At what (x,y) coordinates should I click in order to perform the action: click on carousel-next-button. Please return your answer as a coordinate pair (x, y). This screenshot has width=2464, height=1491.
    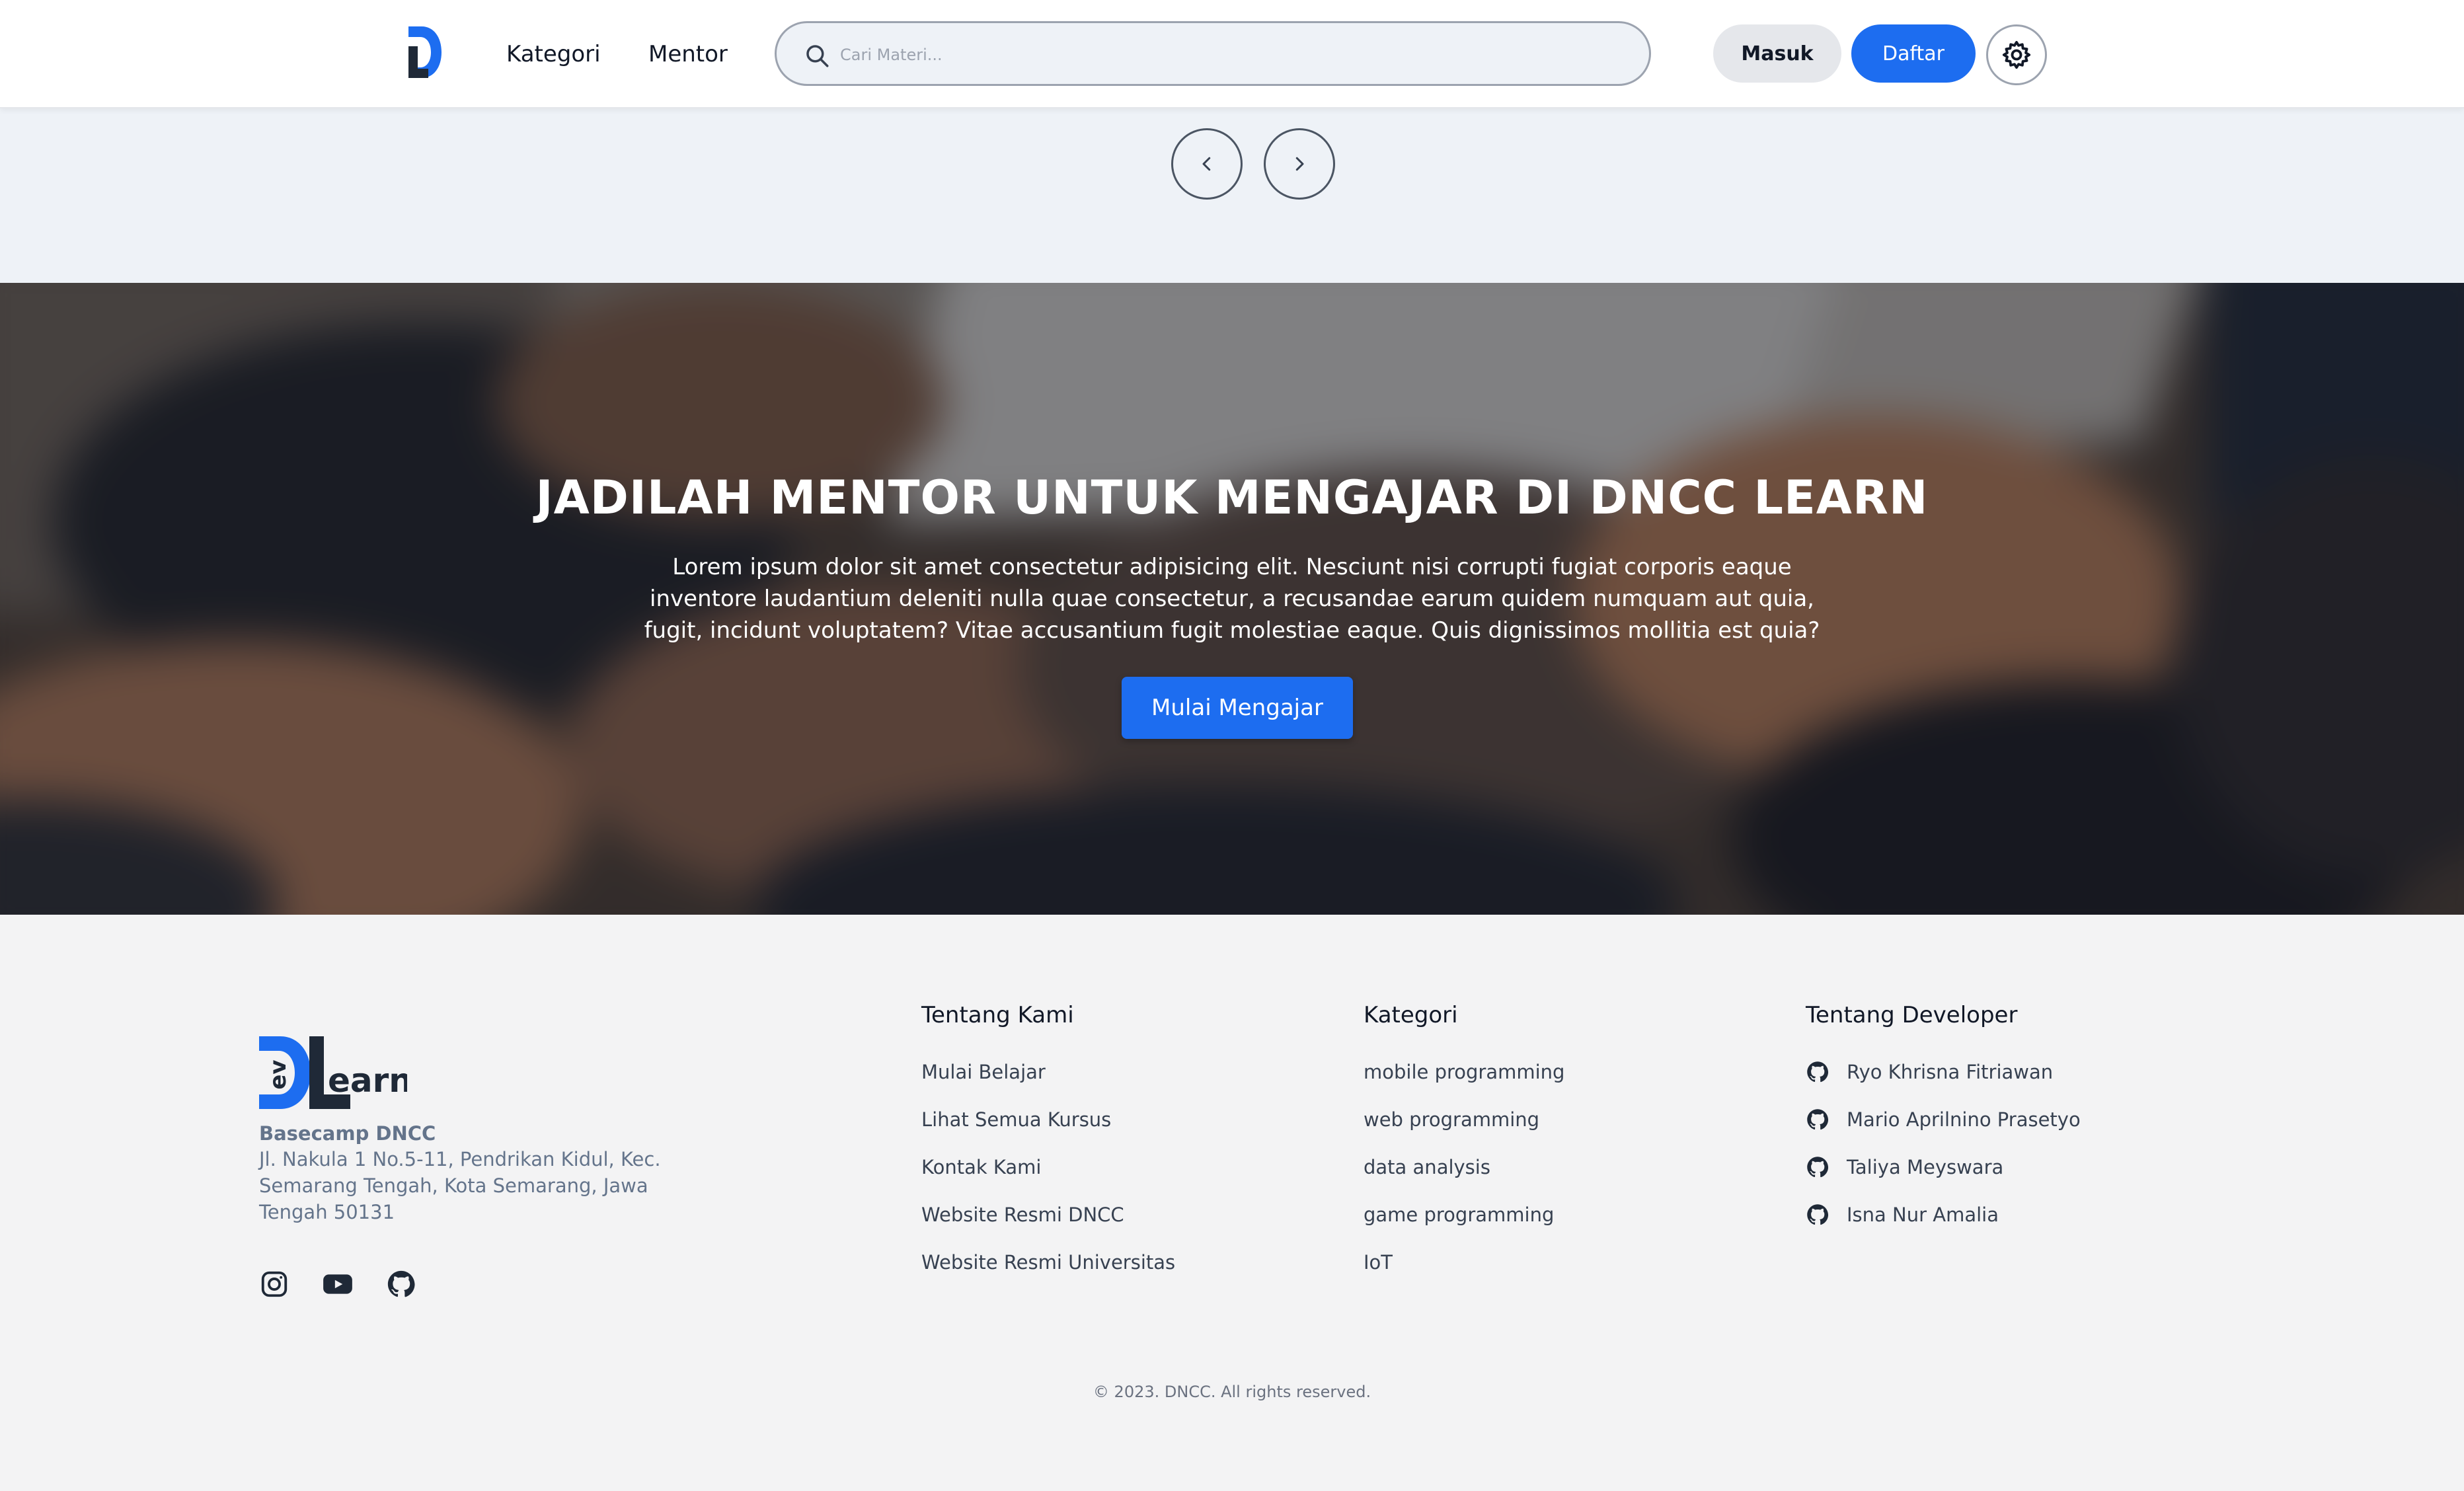
    Looking at the image, I should click on (1299, 164).